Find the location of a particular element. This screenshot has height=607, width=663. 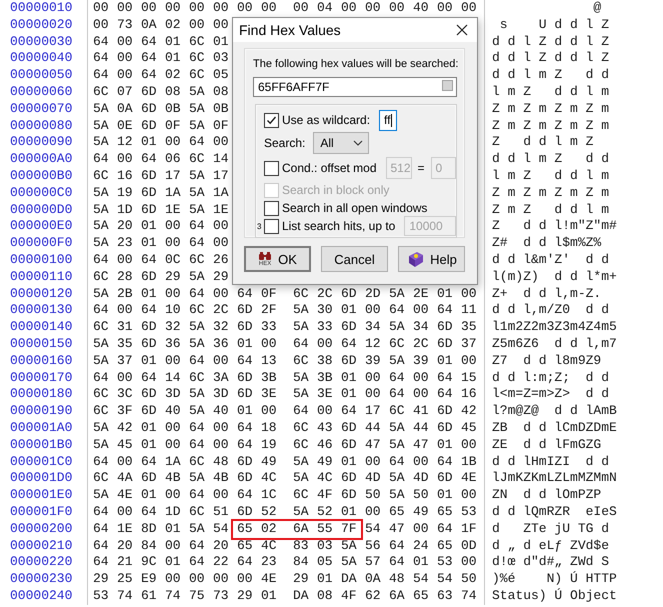

hex-byte: 3D is located at coordinates (173, 395).